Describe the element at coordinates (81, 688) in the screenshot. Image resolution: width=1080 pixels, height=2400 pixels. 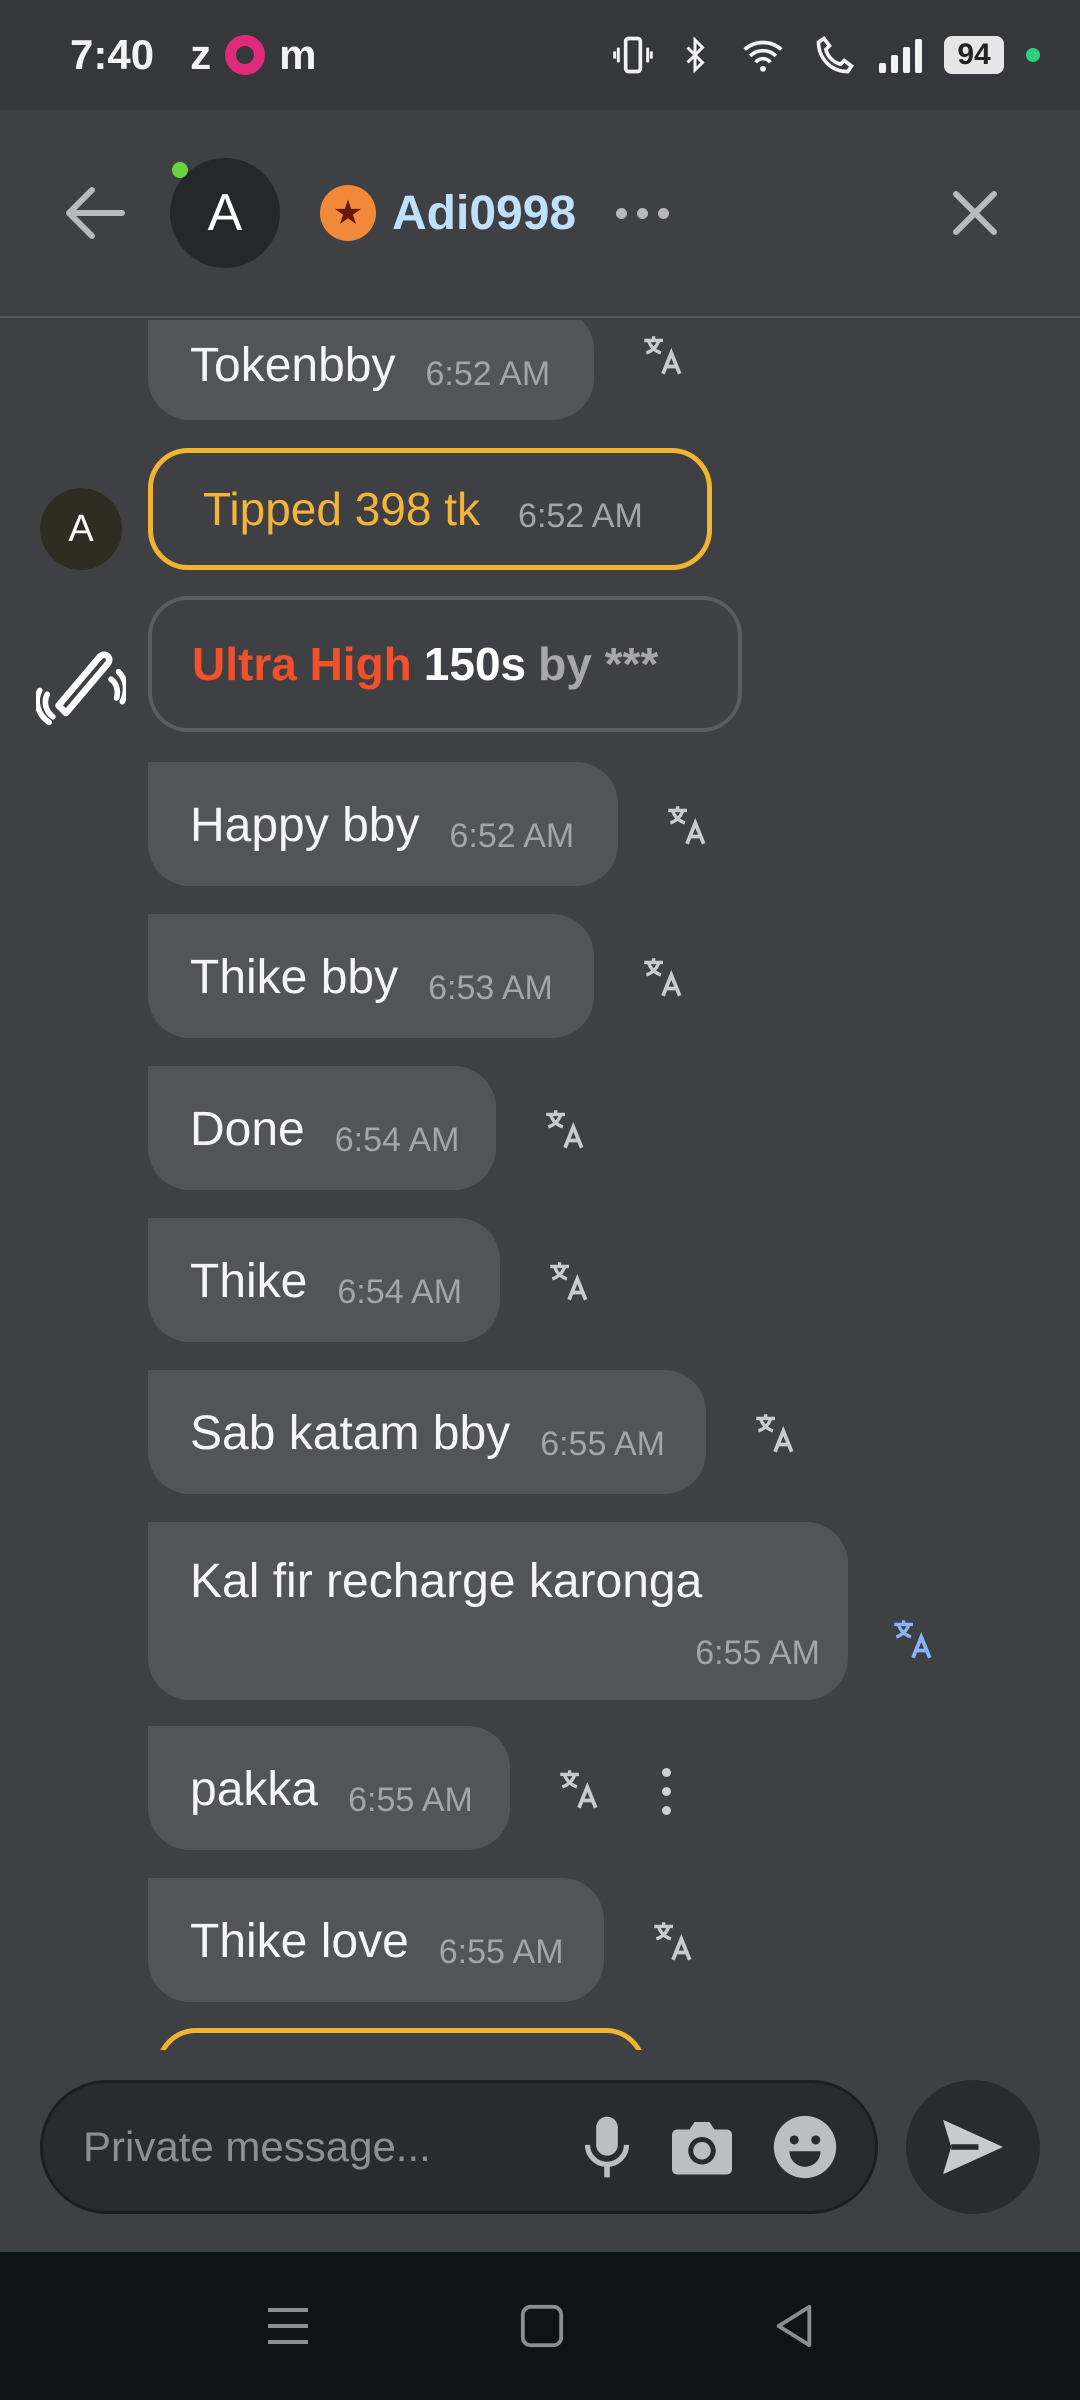
I see `vibration-toy-icon` at that location.